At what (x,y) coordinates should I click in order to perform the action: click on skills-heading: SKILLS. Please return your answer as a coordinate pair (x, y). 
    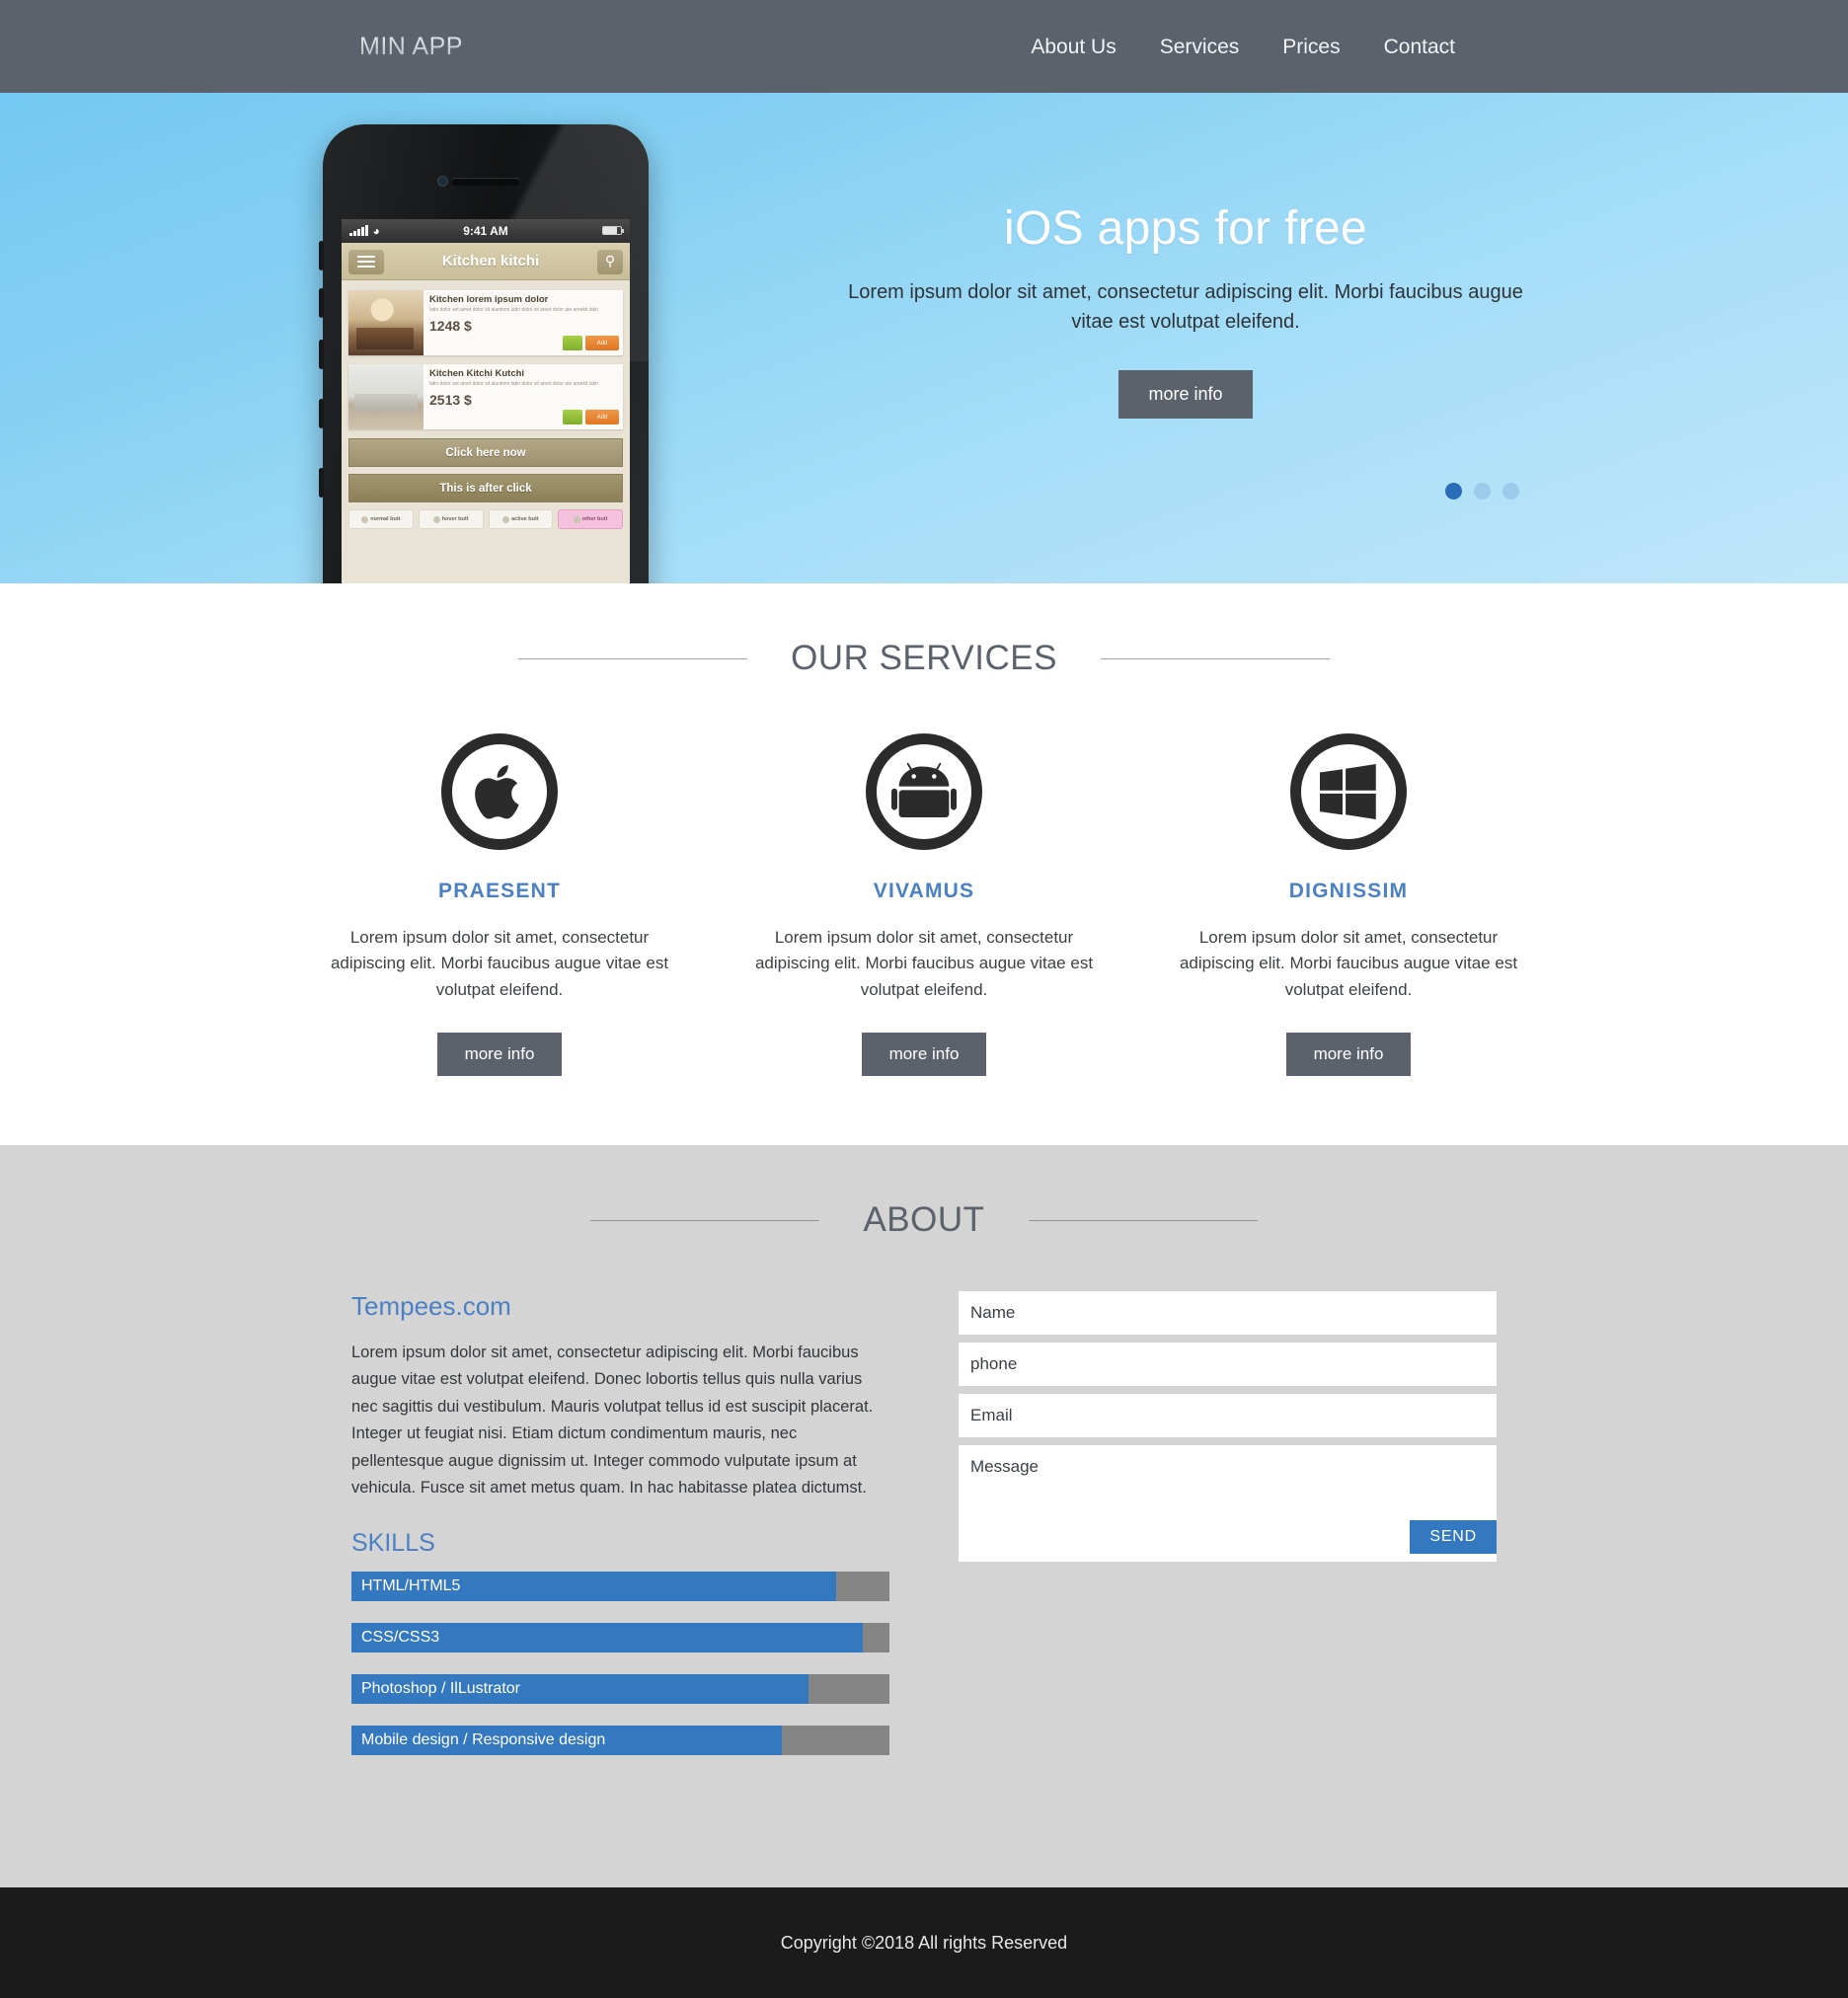
    Looking at the image, I should click on (393, 1543).